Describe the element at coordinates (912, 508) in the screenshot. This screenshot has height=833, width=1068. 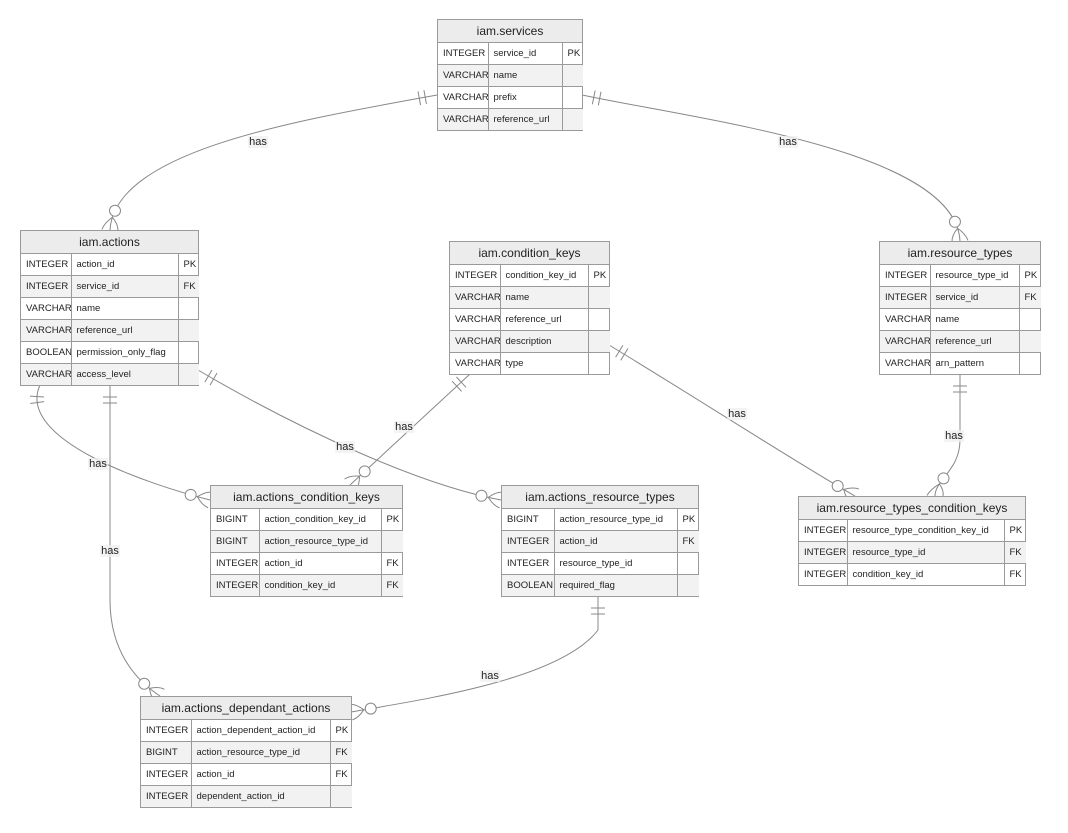
I see `entity-title: iam.resource_types_condition_keys` at that location.